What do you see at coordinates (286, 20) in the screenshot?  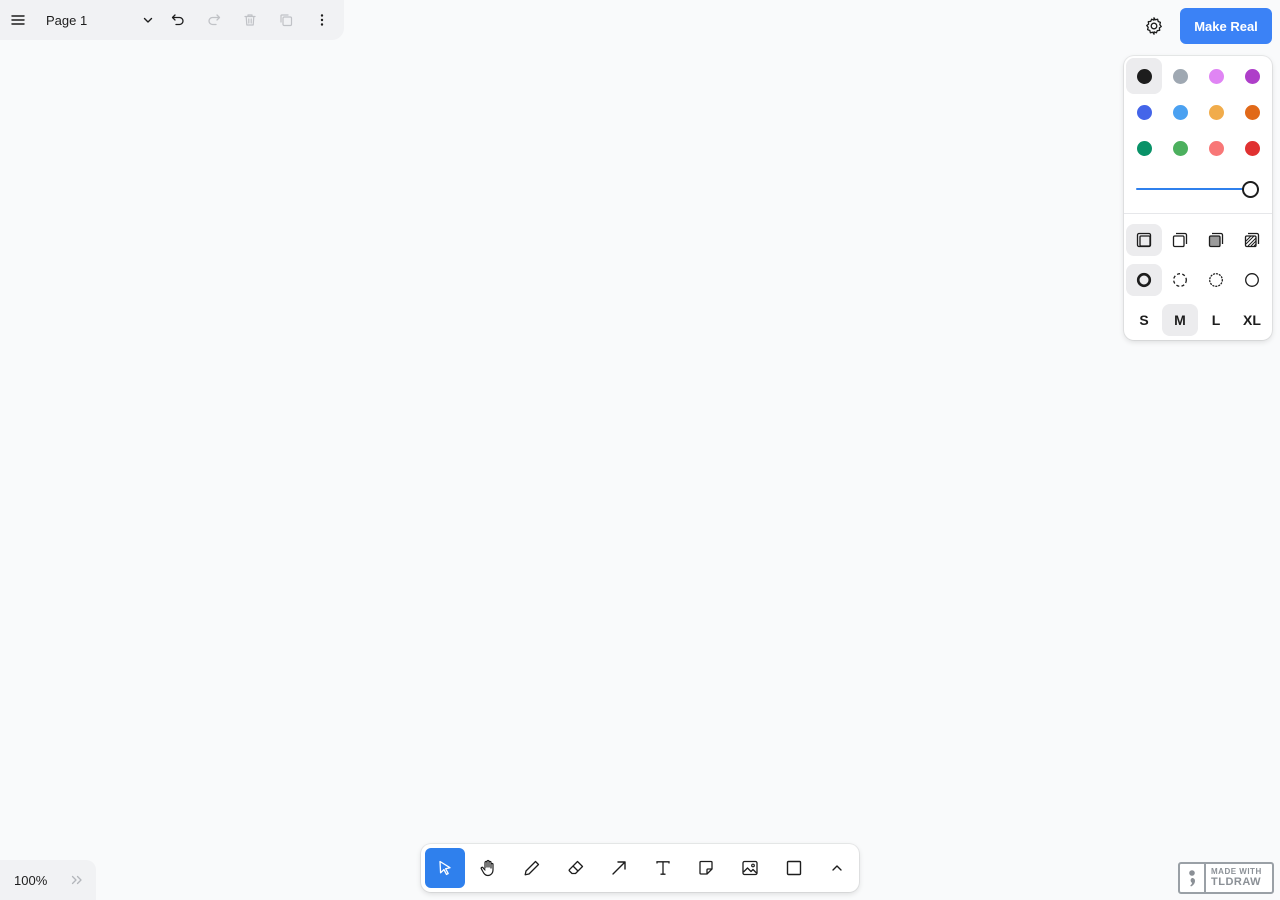 I see `duplicate-icon` at bounding box center [286, 20].